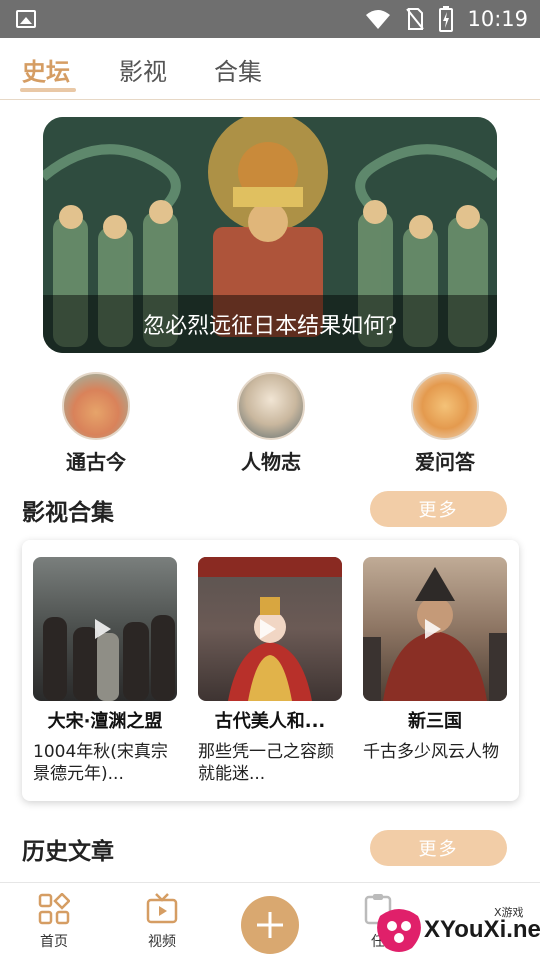 The width and height of the screenshot is (540, 960). I want to click on tab-heji: 合集, so click(238, 69).